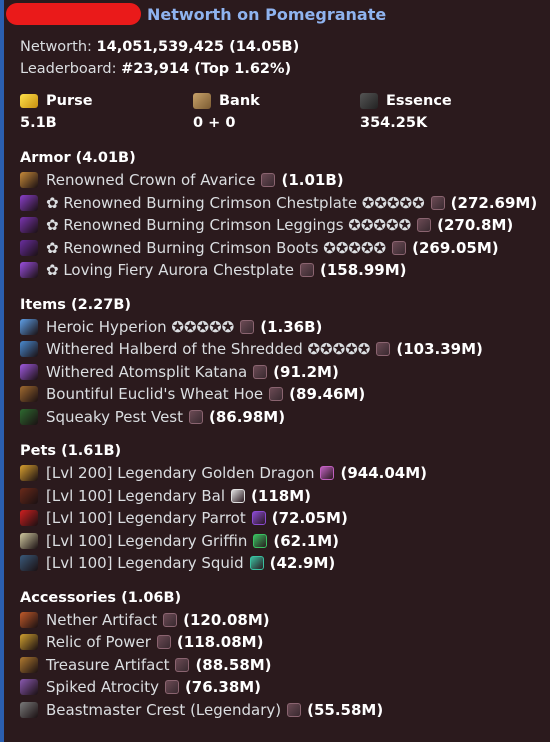  What do you see at coordinates (439, 349) in the screenshot?
I see `item-price: (103.39M)` at bounding box center [439, 349].